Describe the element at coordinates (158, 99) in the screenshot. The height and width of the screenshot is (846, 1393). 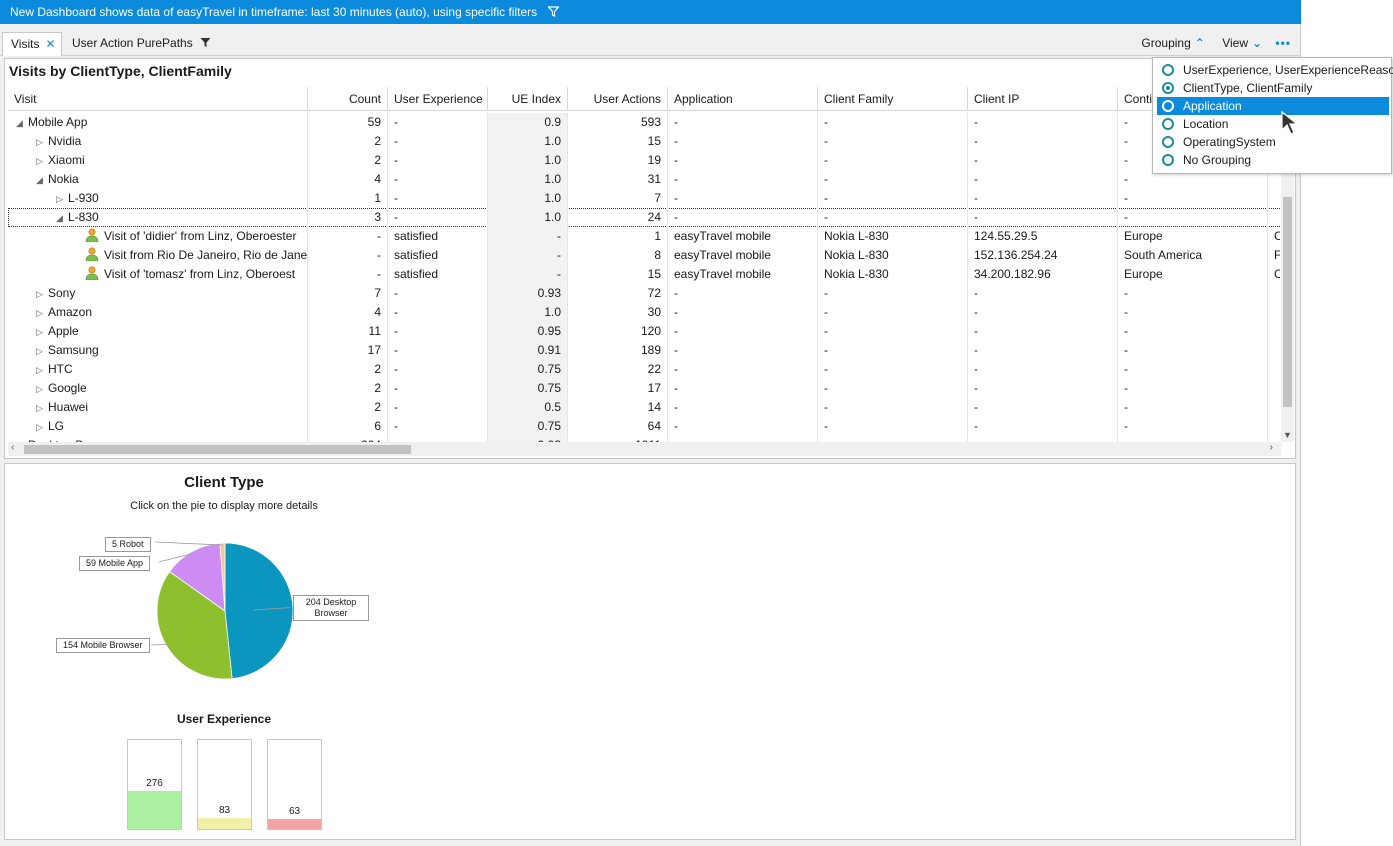
I see `column-header: Visit` at that location.